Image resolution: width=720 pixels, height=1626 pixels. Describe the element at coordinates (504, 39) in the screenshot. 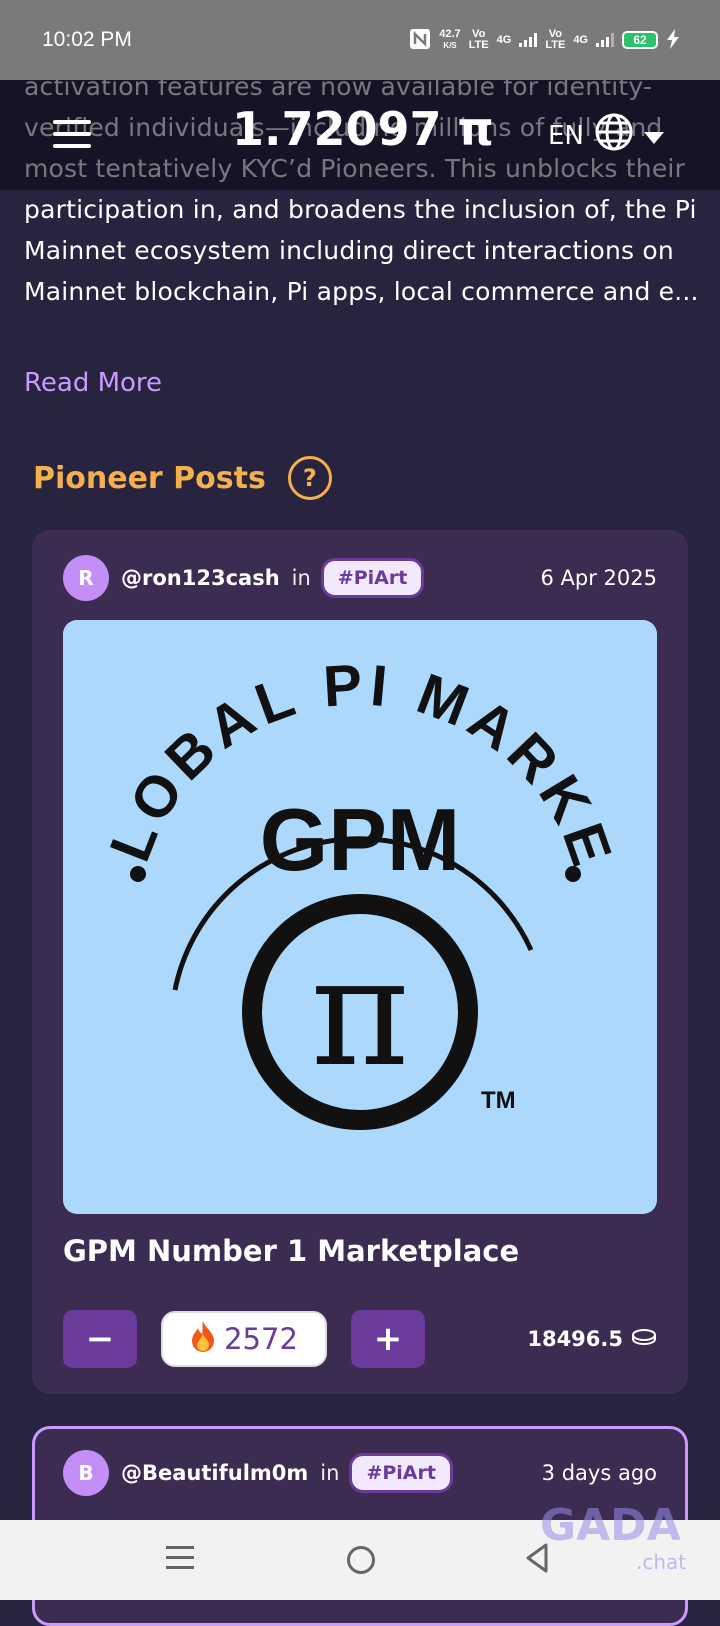

I see `sim1-network-type: 4G` at that location.